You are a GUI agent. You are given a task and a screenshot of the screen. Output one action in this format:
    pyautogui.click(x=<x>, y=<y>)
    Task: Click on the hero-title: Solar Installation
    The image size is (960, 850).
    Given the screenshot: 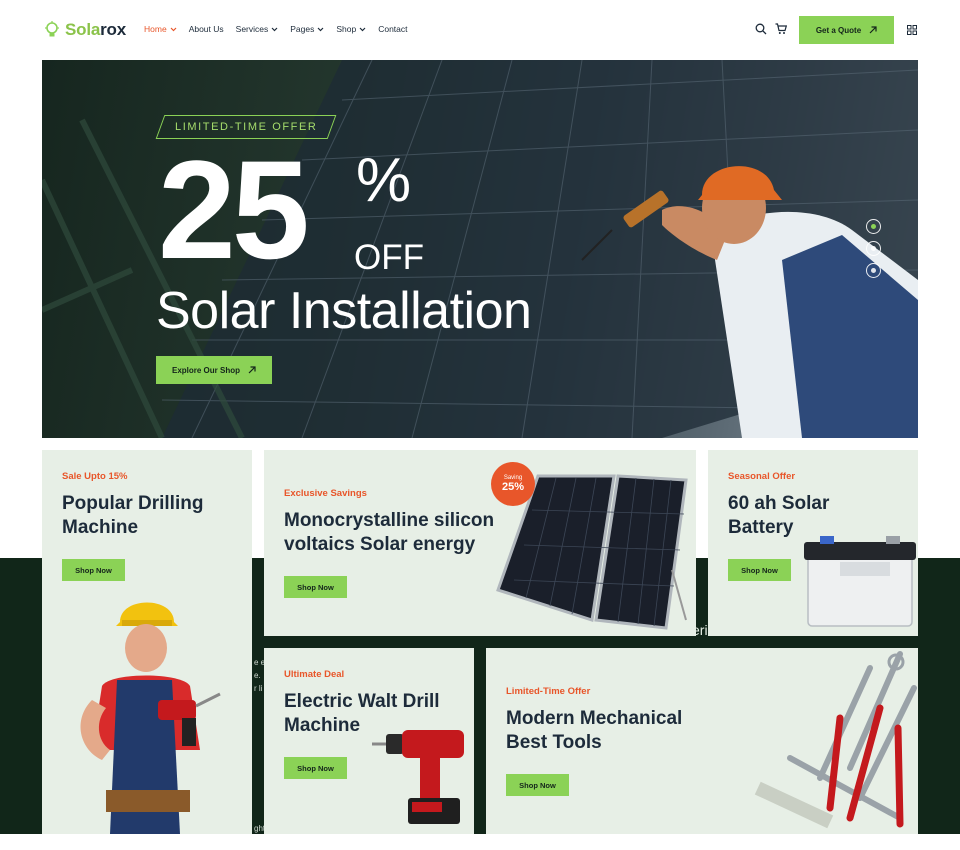 What is the action you would take?
    pyautogui.click(x=344, y=311)
    